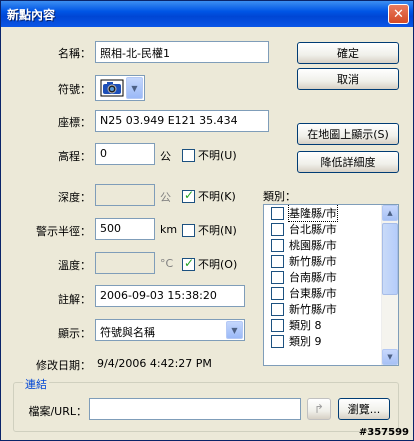  What do you see at coordinates (348, 79) in the screenshot?
I see `cancel-button: 取消` at bounding box center [348, 79].